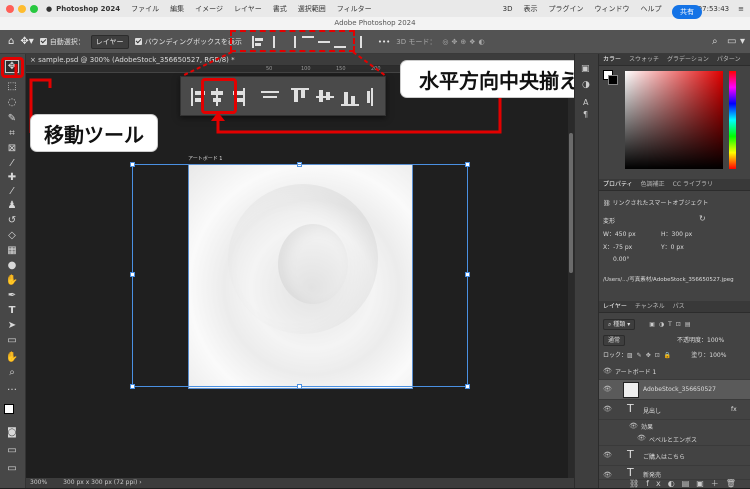  I want to click on move-tool-callout: 移動ツール, so click(94, 133).